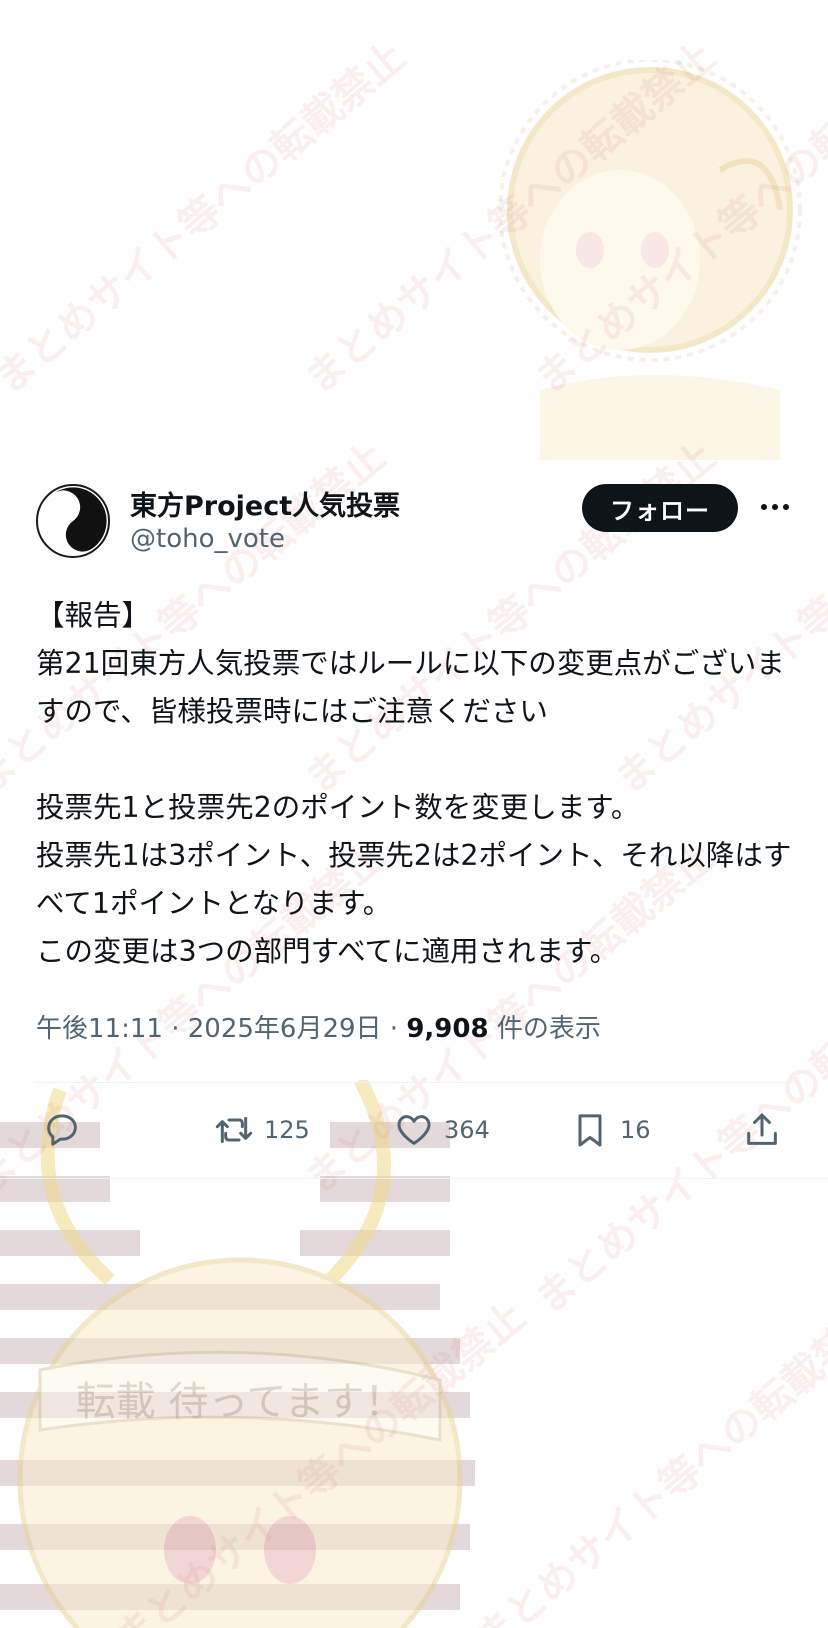 This screenshot has width=828, height=1628. Describe the element at coordinates (414, 521) in the screenshot. I see `tweet-header: 東方Project人気投票 @toho_vote フォロー` at that location.